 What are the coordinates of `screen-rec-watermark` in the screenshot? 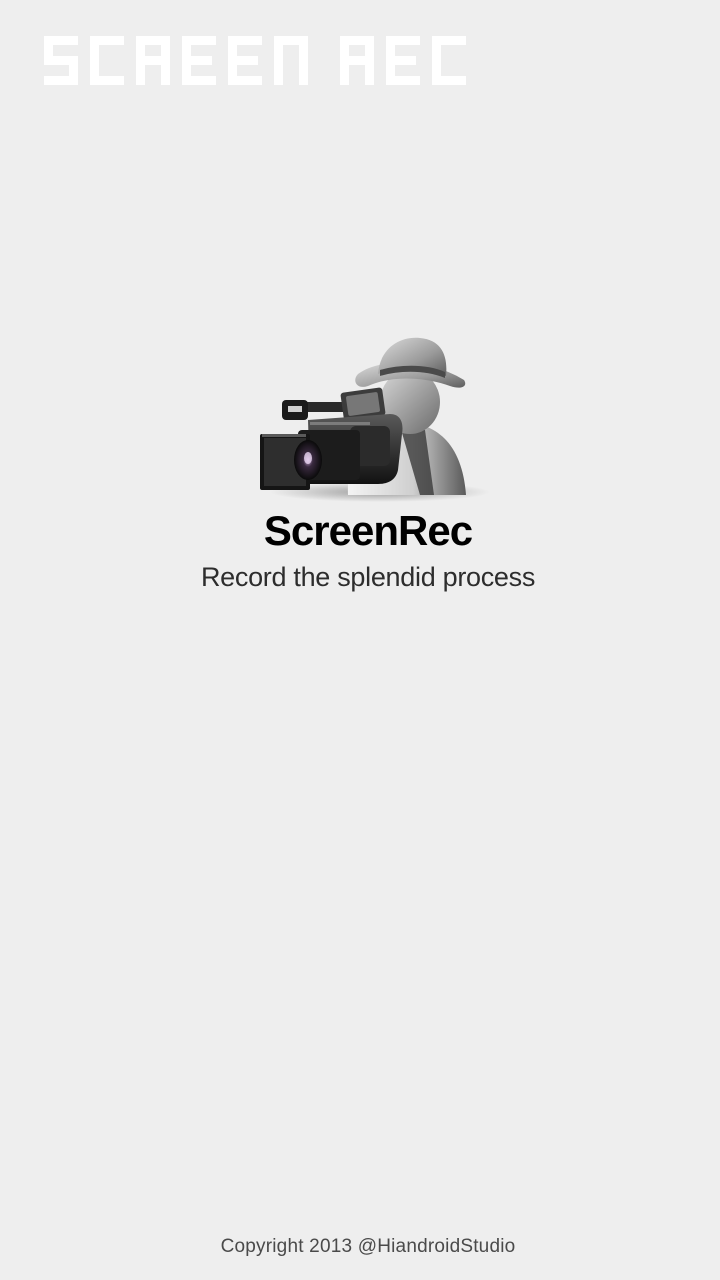 It's located at (255, 60).